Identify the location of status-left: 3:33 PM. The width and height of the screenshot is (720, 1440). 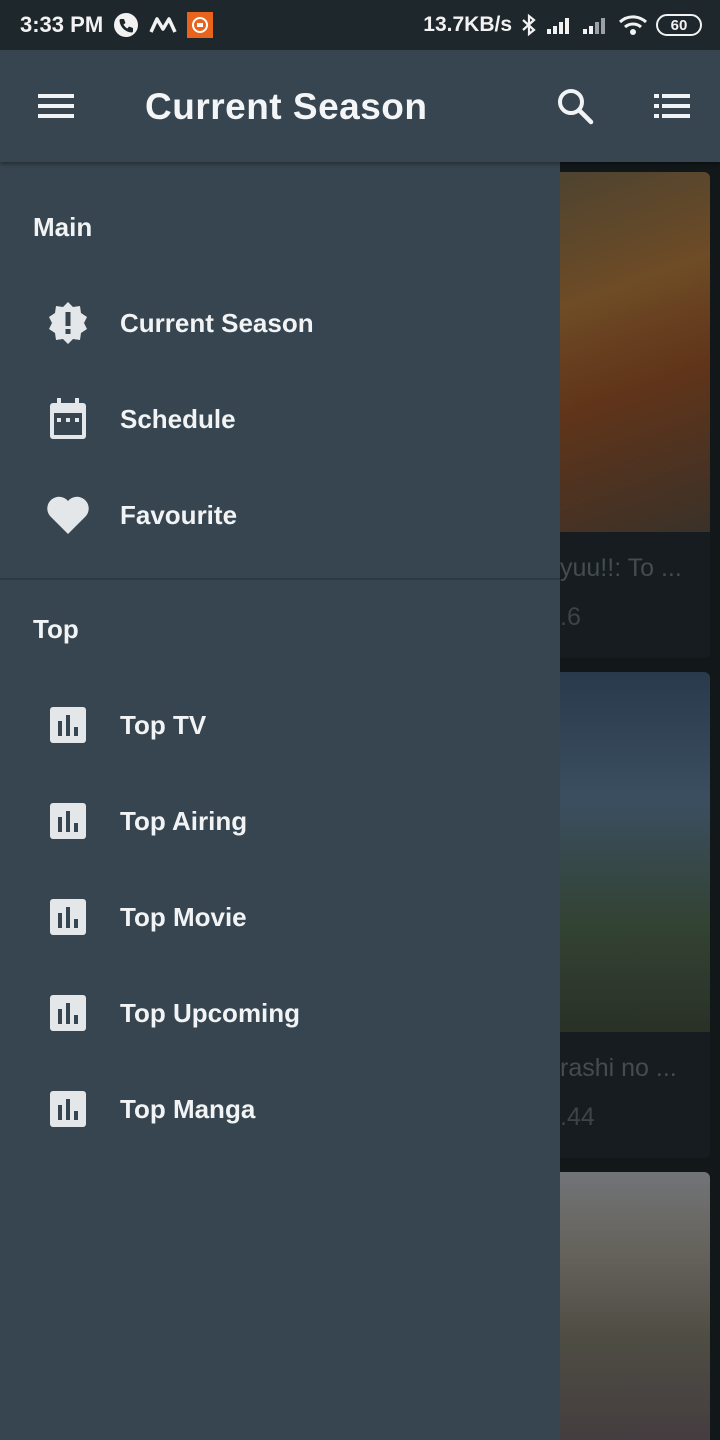
(117, 25).